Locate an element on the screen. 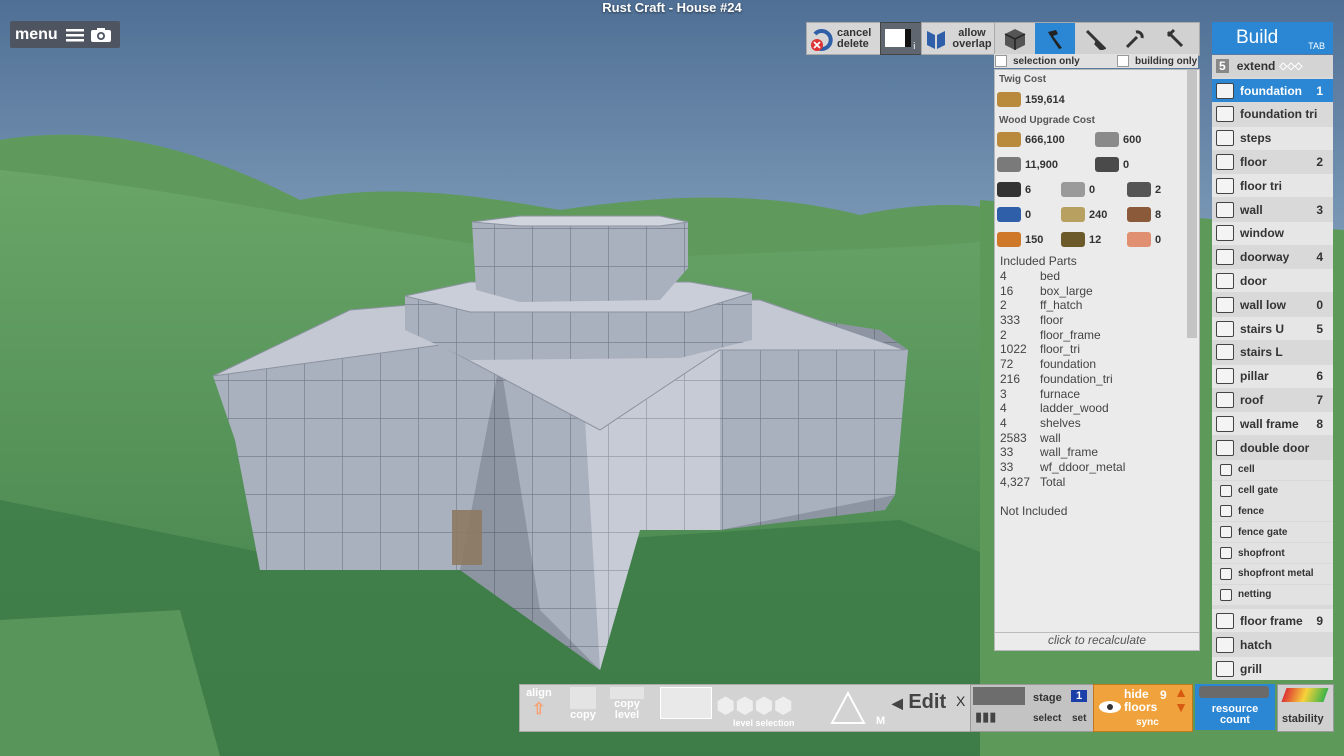  part-name: ladder_wood is located at coordinates (1074, 408).